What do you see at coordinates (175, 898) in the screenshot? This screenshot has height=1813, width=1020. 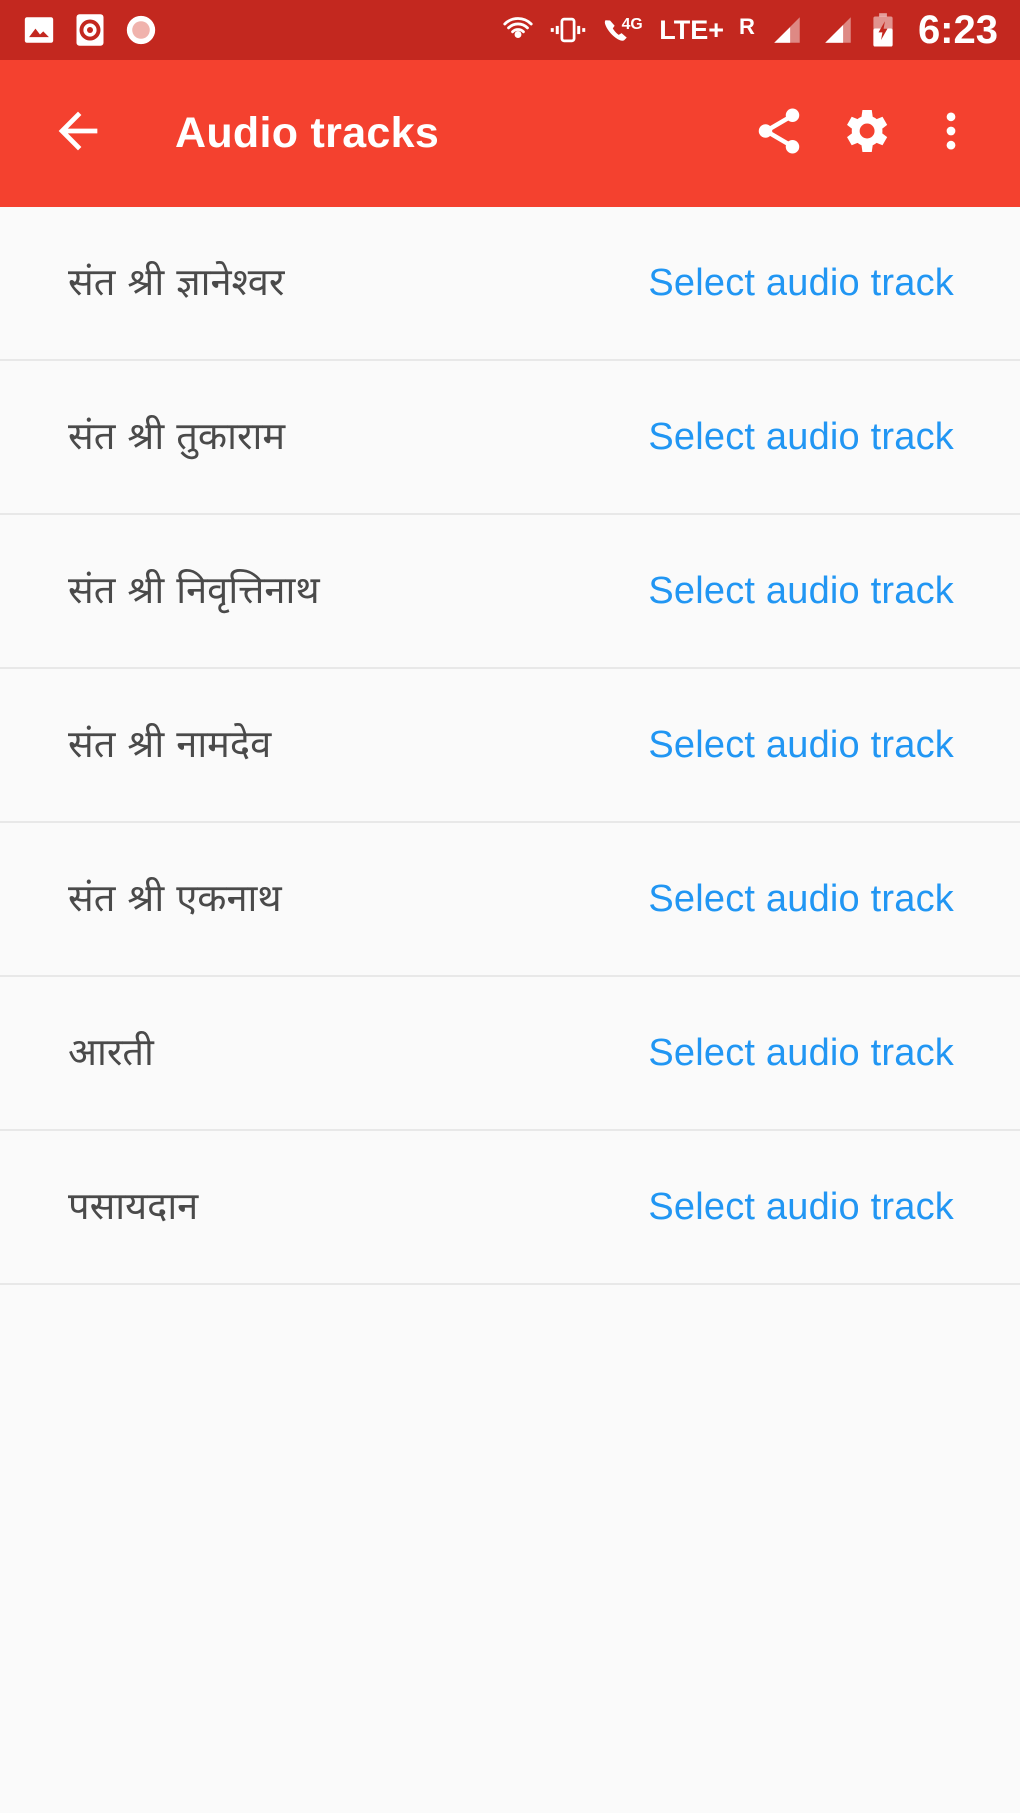 I see `track-title: संत श्री एकनाथ` at bounding box center [175, 898].